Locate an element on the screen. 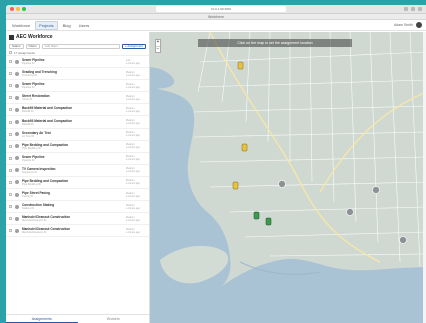 This screenshot has height=323, width=426. nav-users: Users is located at coordinates (84, 25).